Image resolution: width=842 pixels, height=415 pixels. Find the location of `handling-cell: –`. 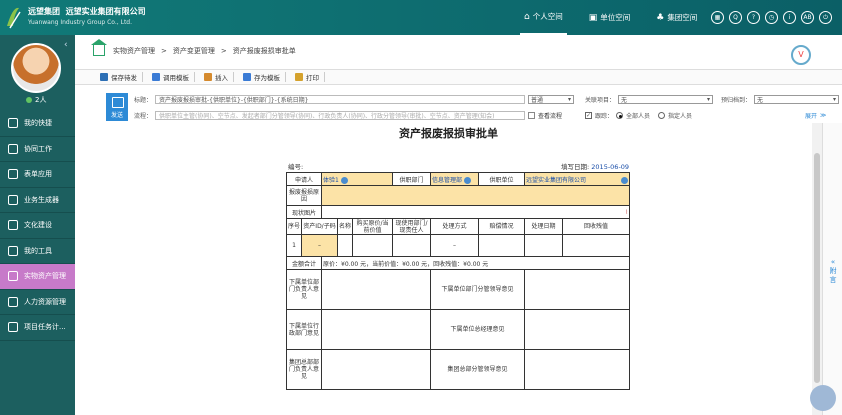

handling-cell: – is located at coordinates (455, 245).